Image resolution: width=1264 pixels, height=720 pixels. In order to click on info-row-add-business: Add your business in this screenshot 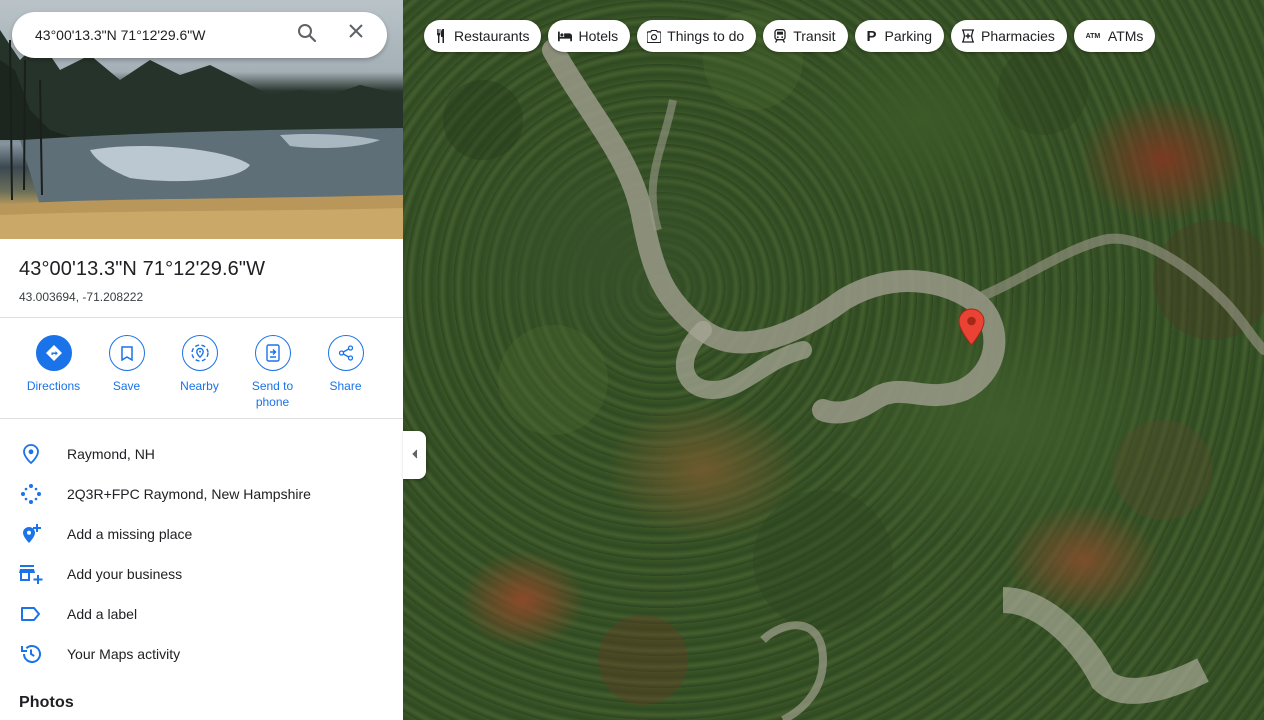, I will do `click(201, 574)`.